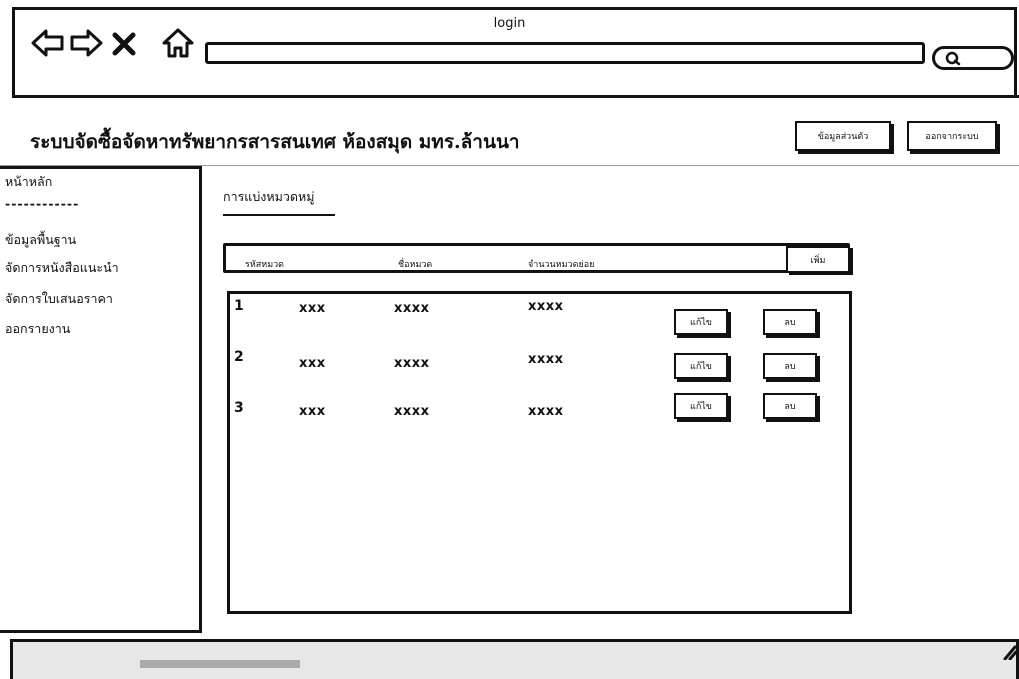 This screenshot has height=679, width=1019. Describe the element at coordinates (239, 306) in the screenshot. I see `row-number: 1` at that location.